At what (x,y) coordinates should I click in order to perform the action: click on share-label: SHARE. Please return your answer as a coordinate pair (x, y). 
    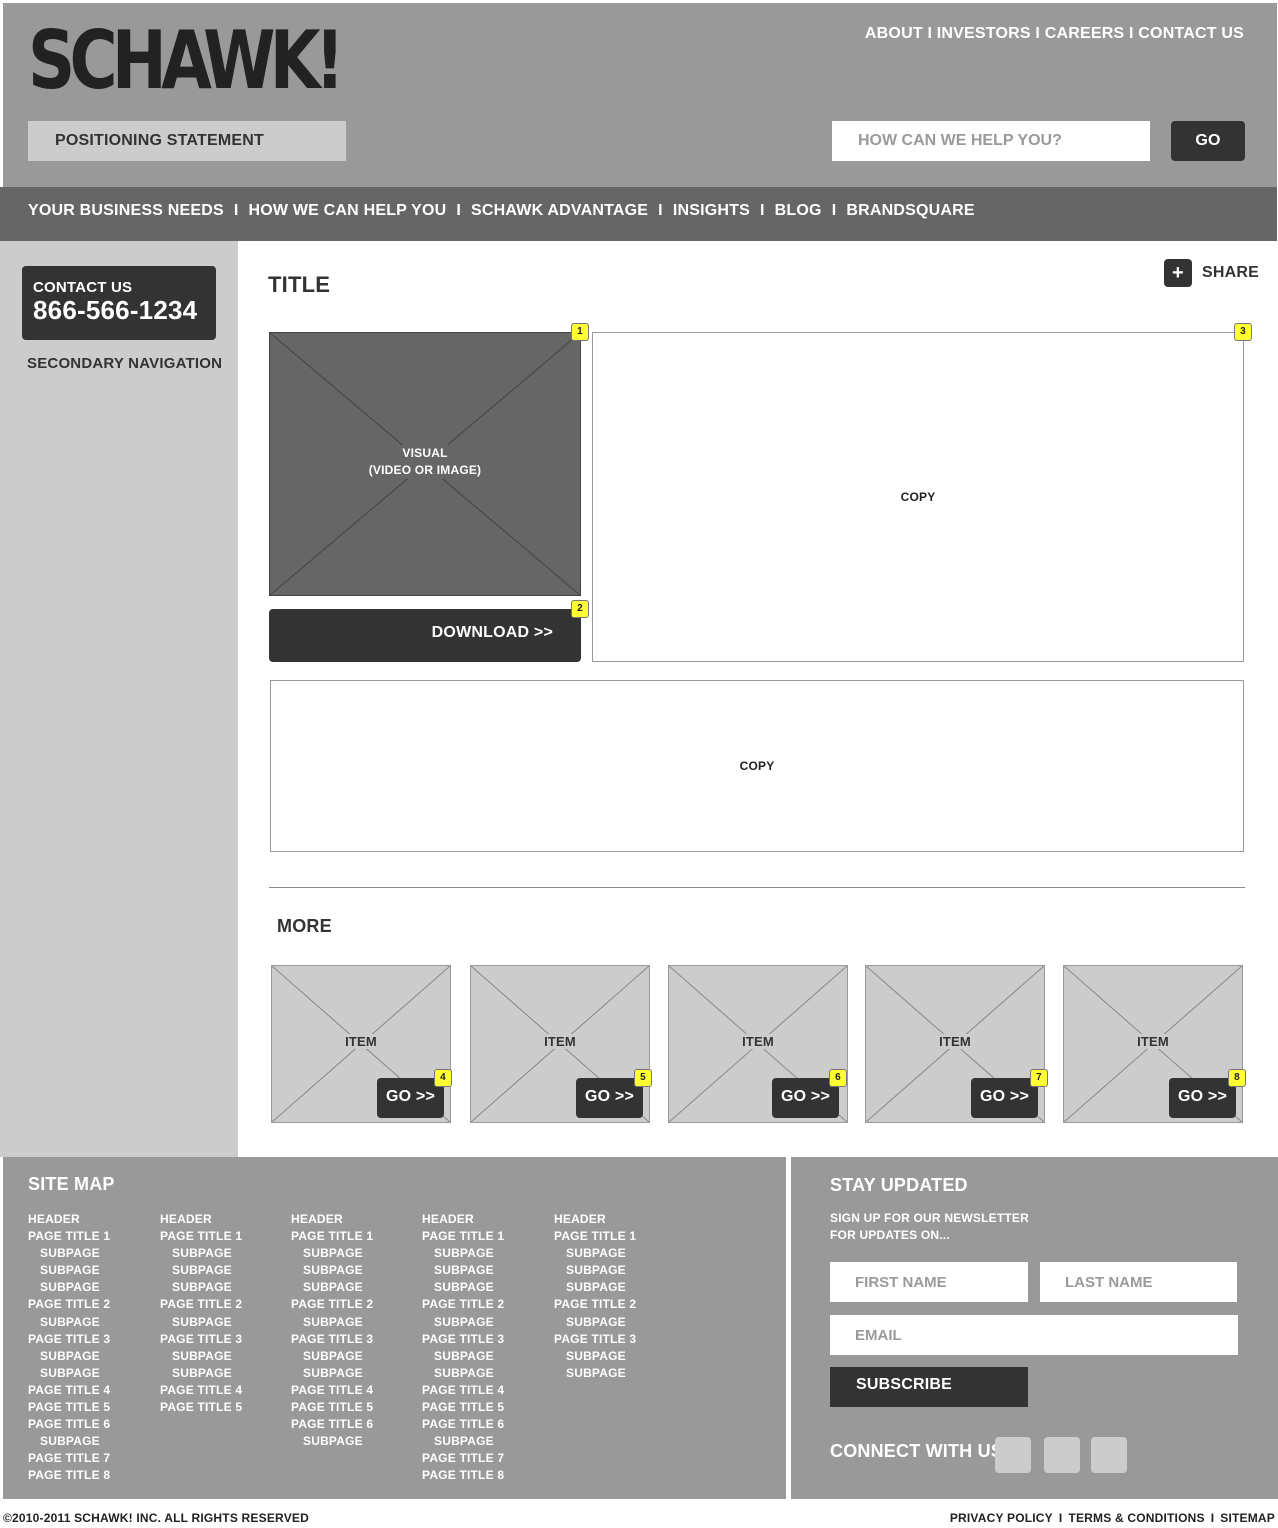
    Looking at the image, I should click on (1230, 273).